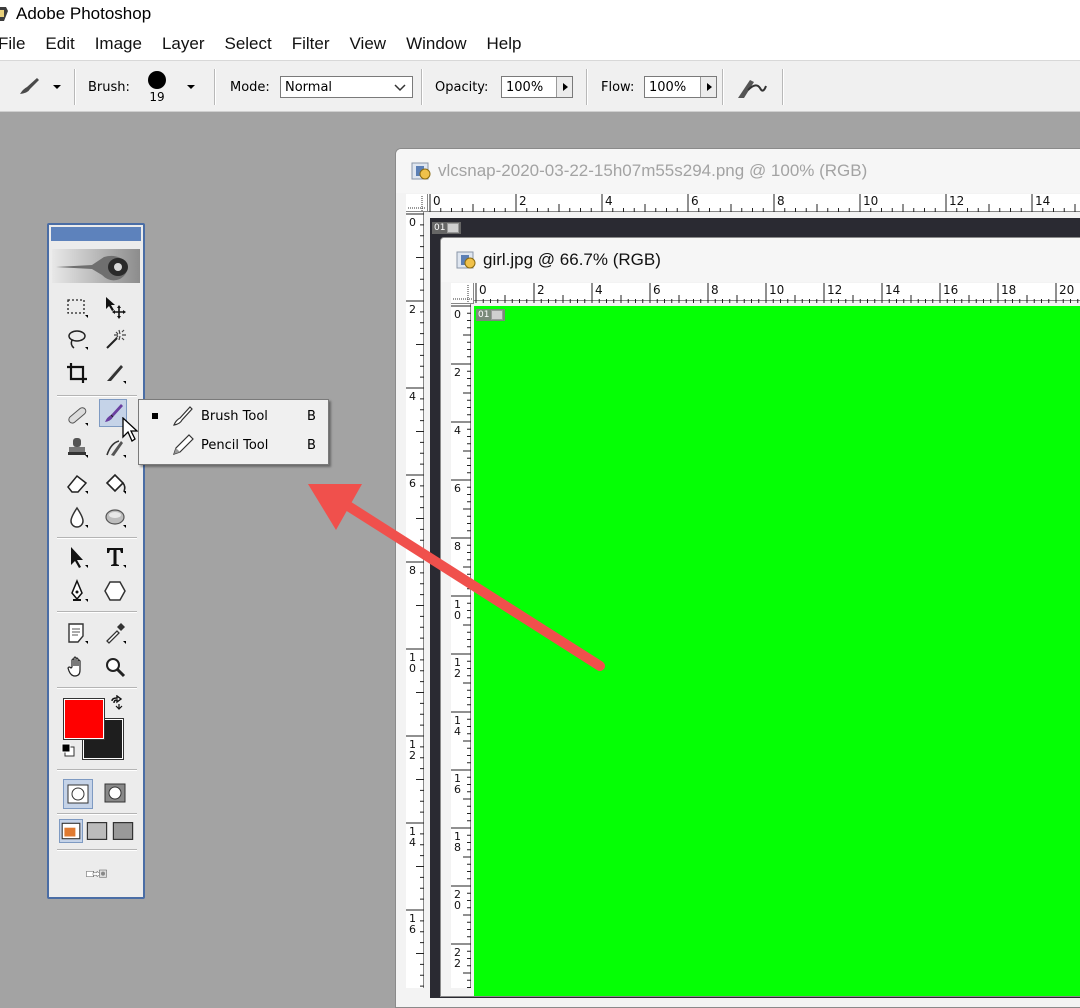 This screenshot has width=1080, height=1008. What do you see at coordinates (97, 874) in the screenshot?
I see `jump-to-imageready-button` at bounding box center [97, 874].